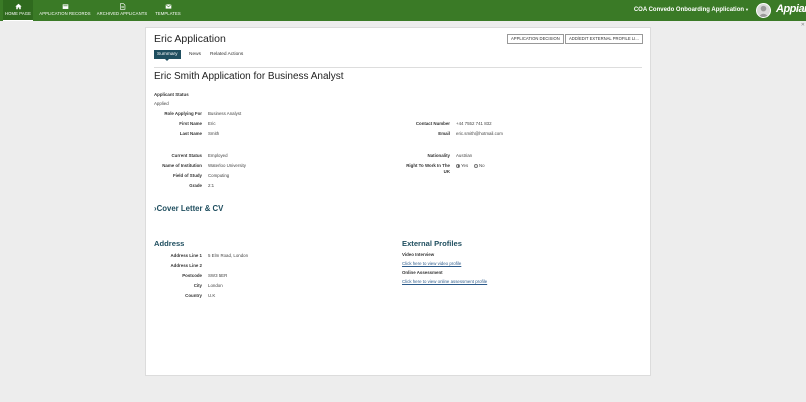  I want to click on radio-label: Yes, so click(465, 165).